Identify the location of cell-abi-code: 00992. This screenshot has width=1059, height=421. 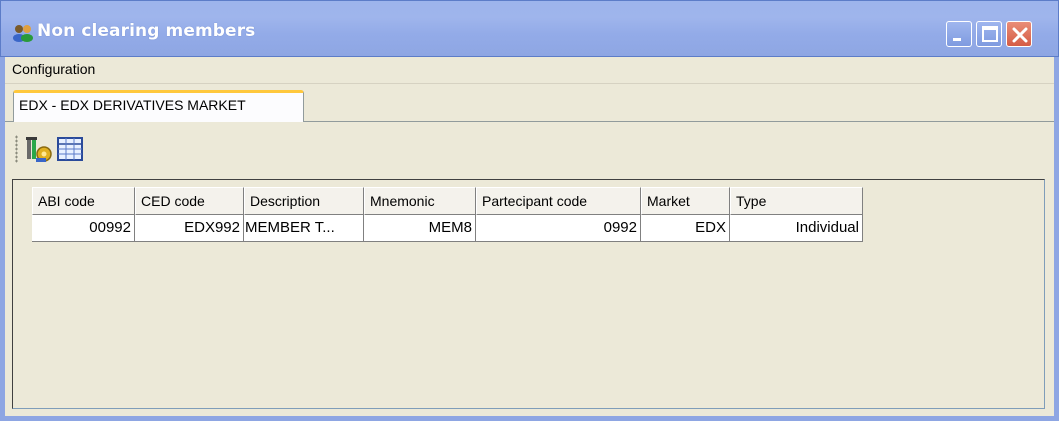
(83, 228).